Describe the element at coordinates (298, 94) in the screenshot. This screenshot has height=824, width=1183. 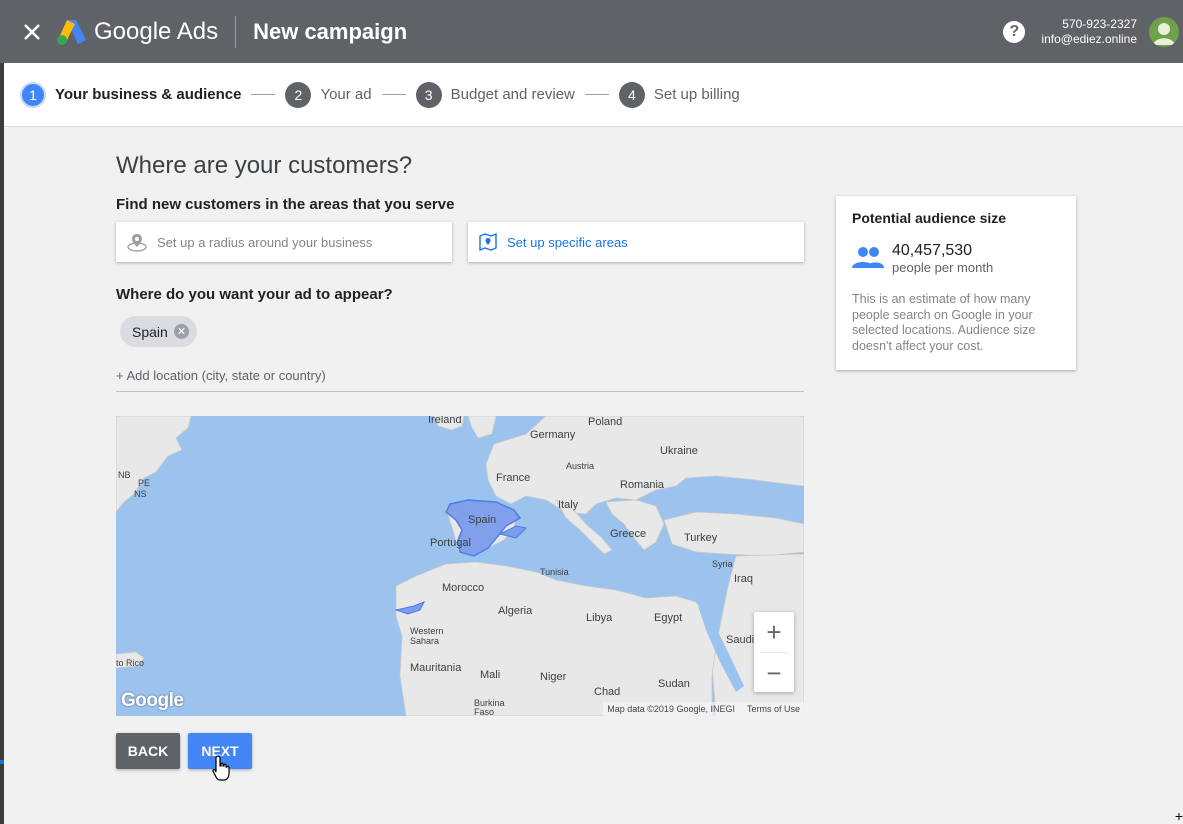
I see `step-number: 2` at that location.